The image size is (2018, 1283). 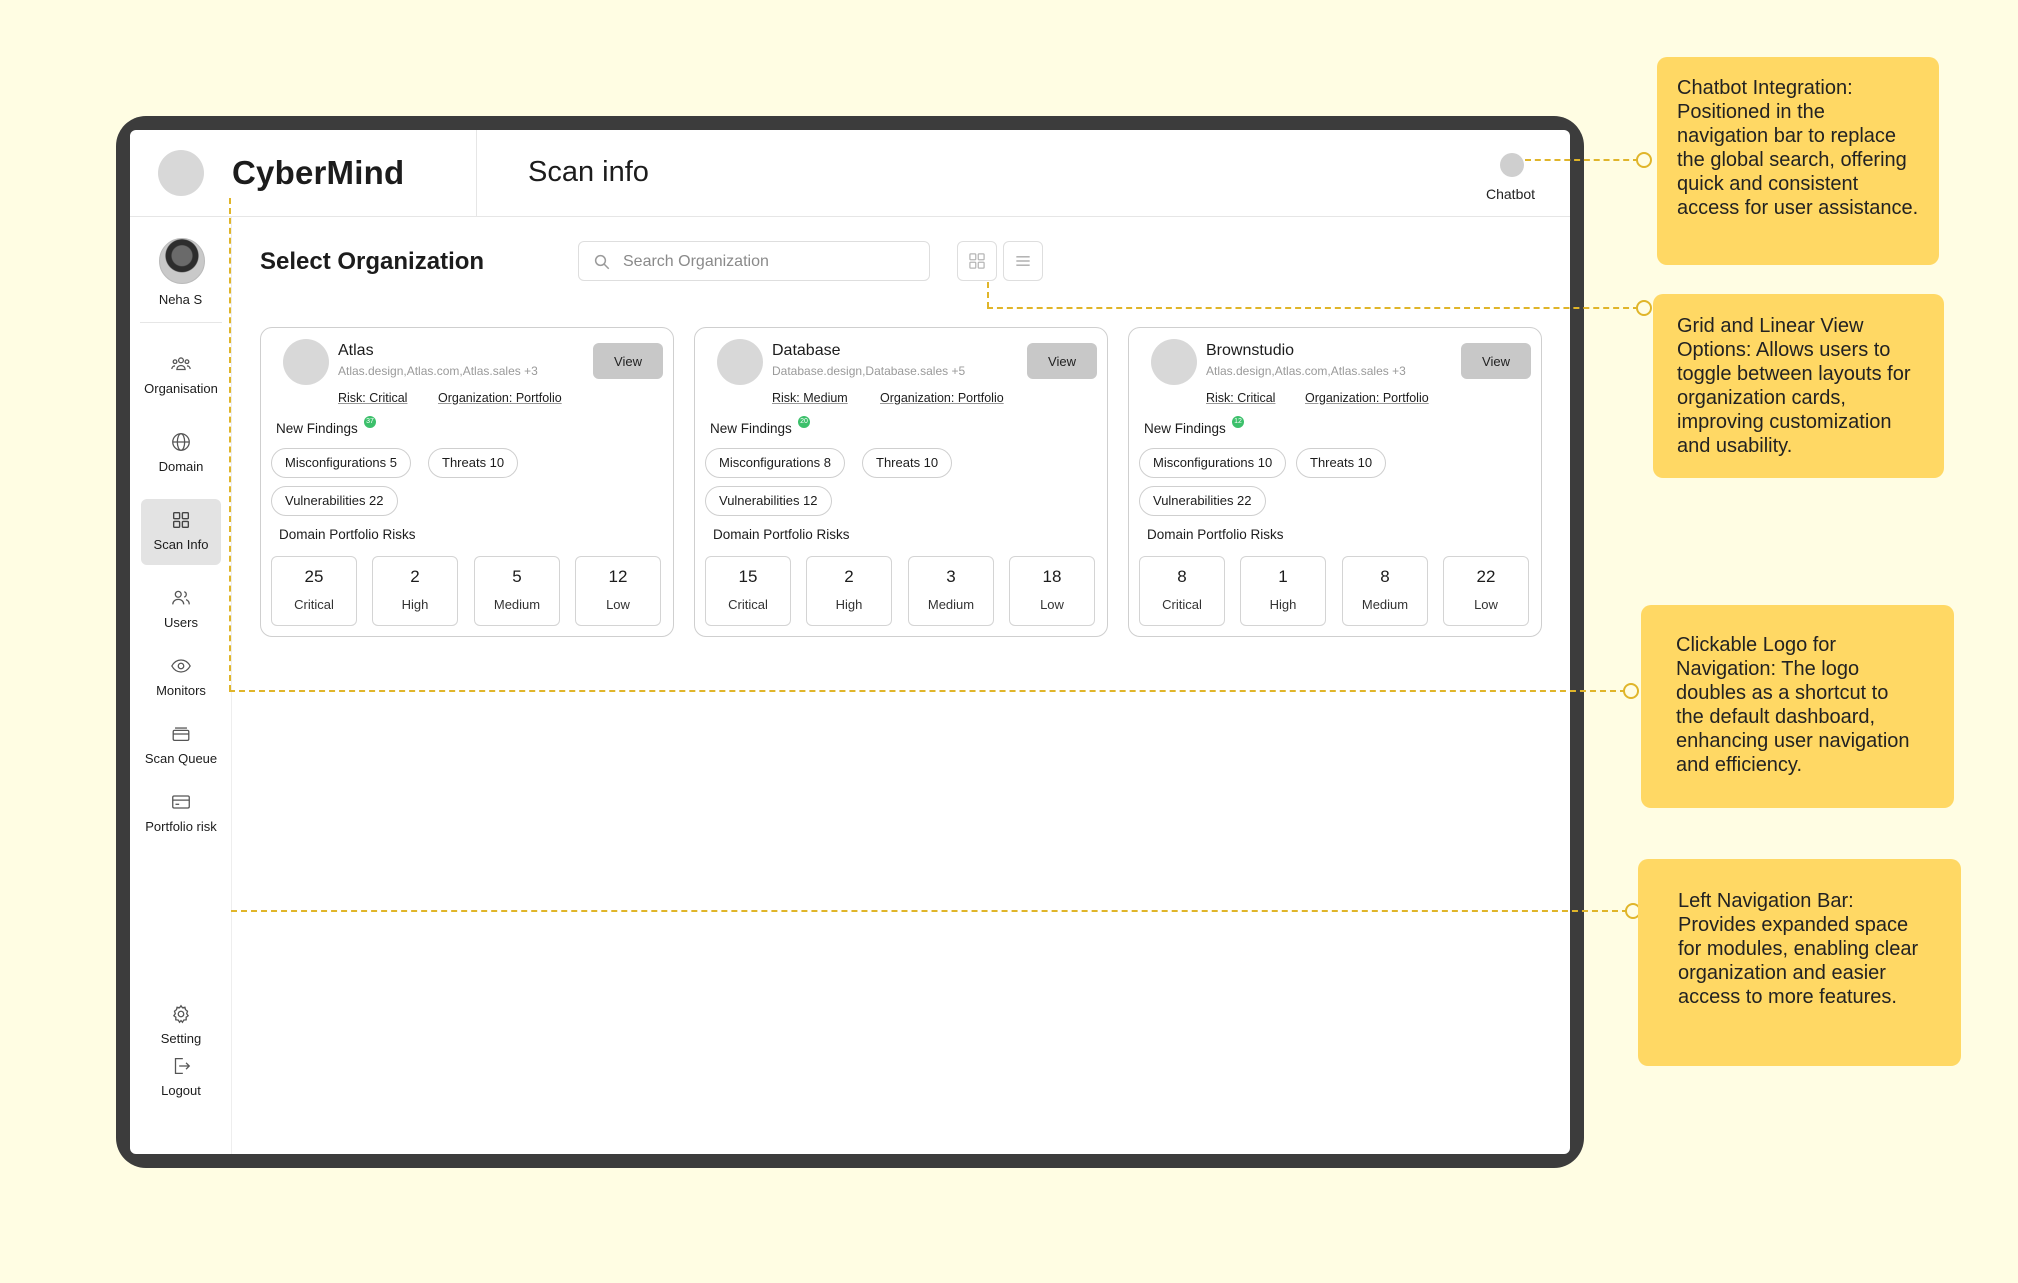 I want to click on vulnerabilities-pill: Vulnerabilities 12, so click(x=768, y=501).